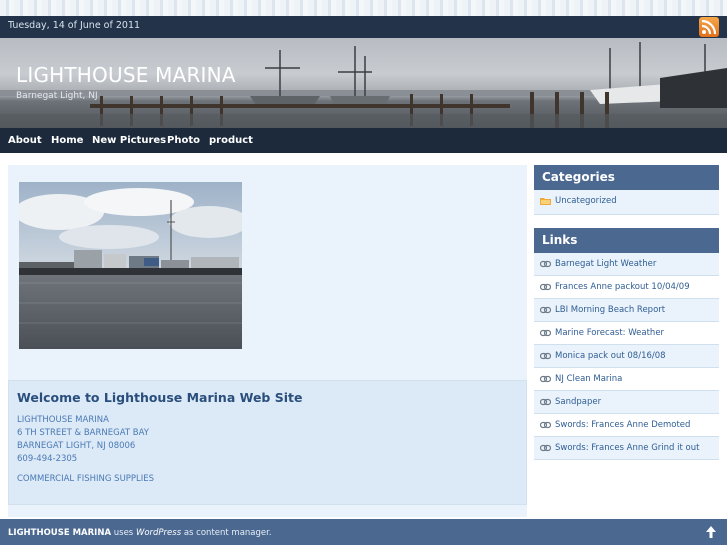 The image size is (727, 545). What do you see at coordinates (626, 379) in the screenshot?
I see `link-item: NJ Clean Marina` at bounding box center [626, 379].